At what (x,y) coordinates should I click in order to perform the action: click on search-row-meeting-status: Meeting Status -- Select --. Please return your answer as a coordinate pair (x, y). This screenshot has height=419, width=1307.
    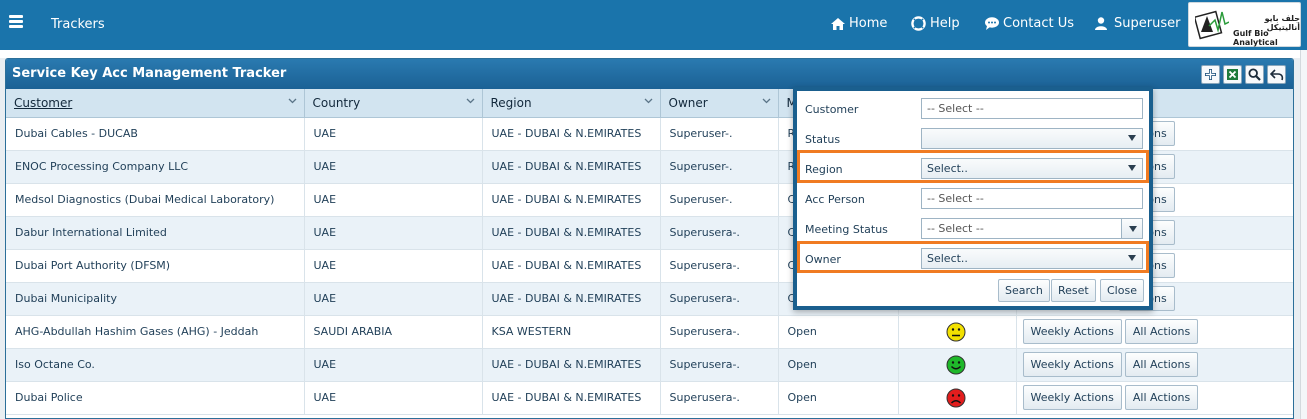
    Looking at the image, I should click on (973, 229).